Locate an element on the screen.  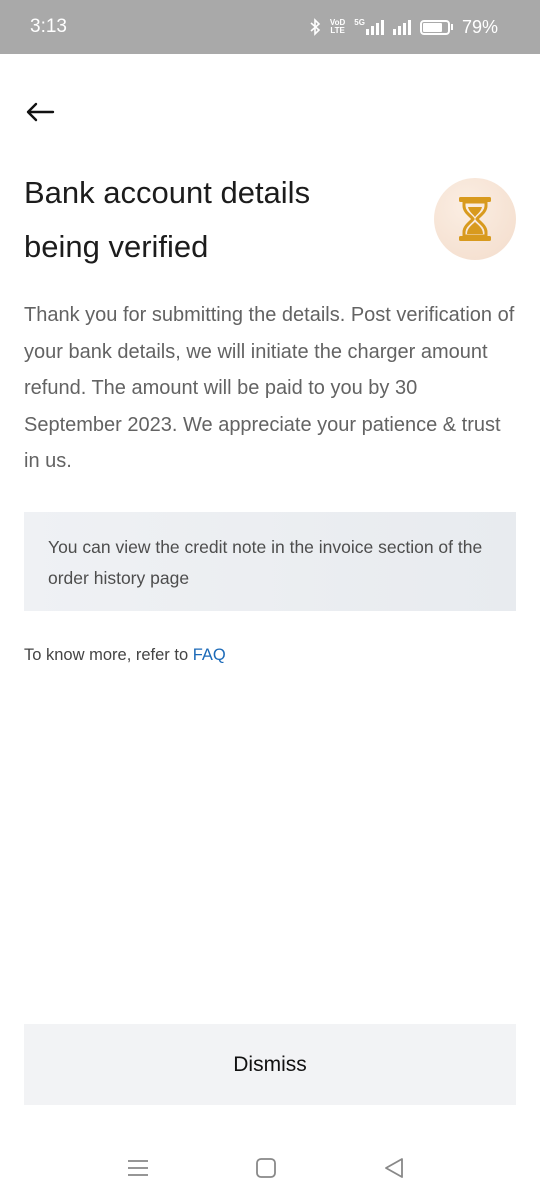
status-bar: 3:13 VoD LTE 5G 79% is located at coordinates (270, 27).